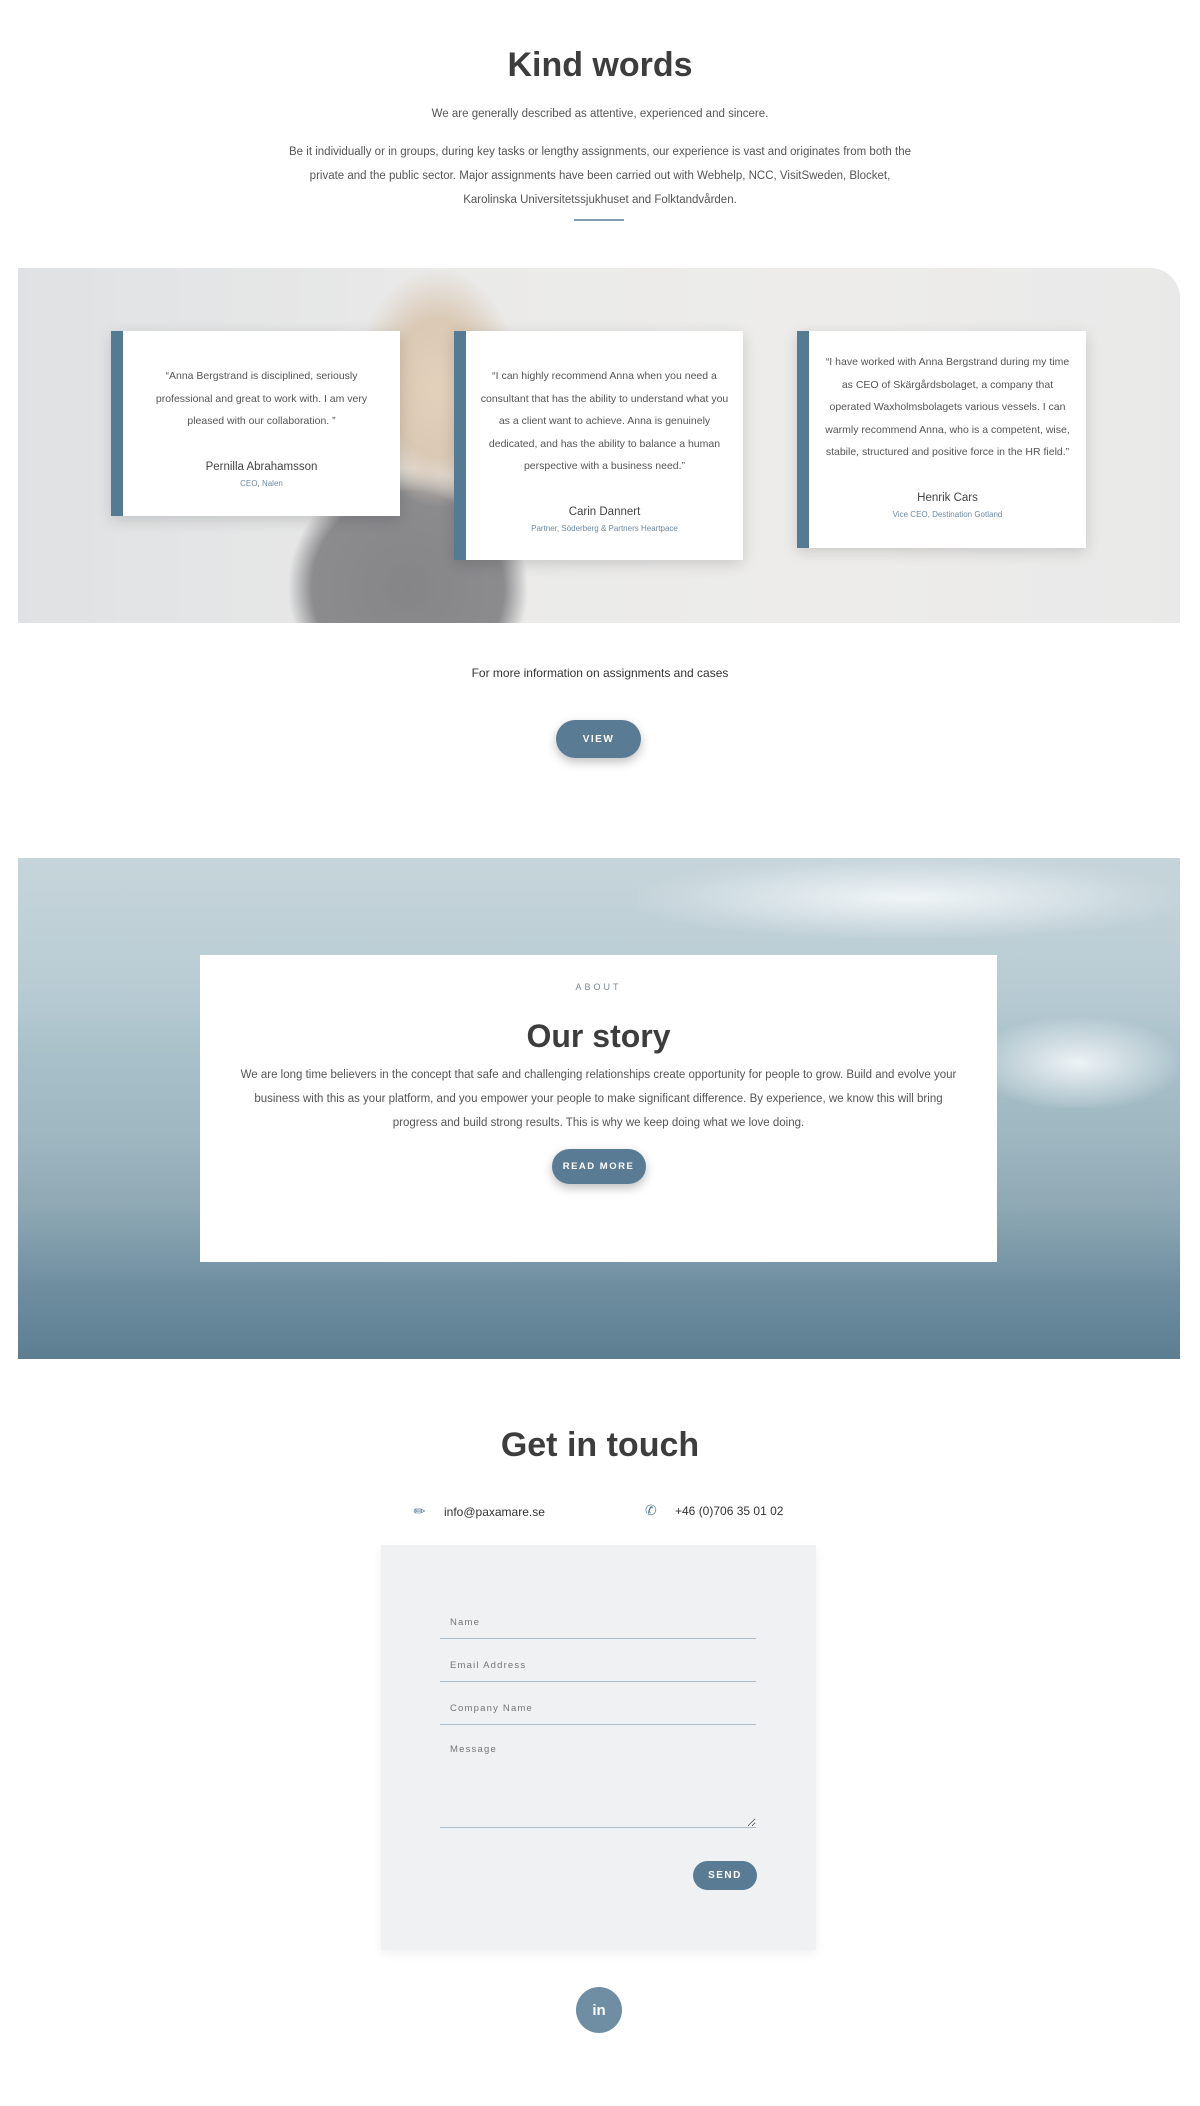  What do you see at coordinates (598, 1786) in the screenshot?
I see `message-textarea` at bounding box center [598, 1786].